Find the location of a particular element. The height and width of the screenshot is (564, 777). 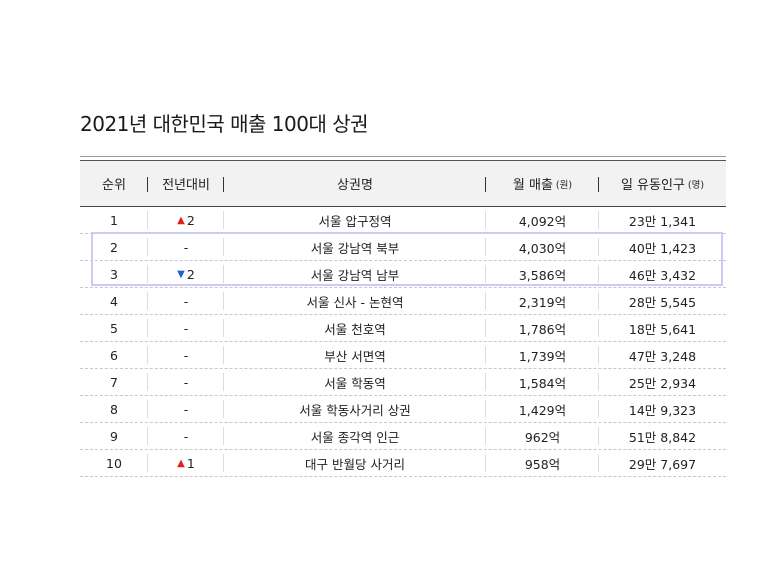

table-row: 8 - 서울 학동사거리 상권 1,429억 14만 9,323 is located at coordinates (403, 409).